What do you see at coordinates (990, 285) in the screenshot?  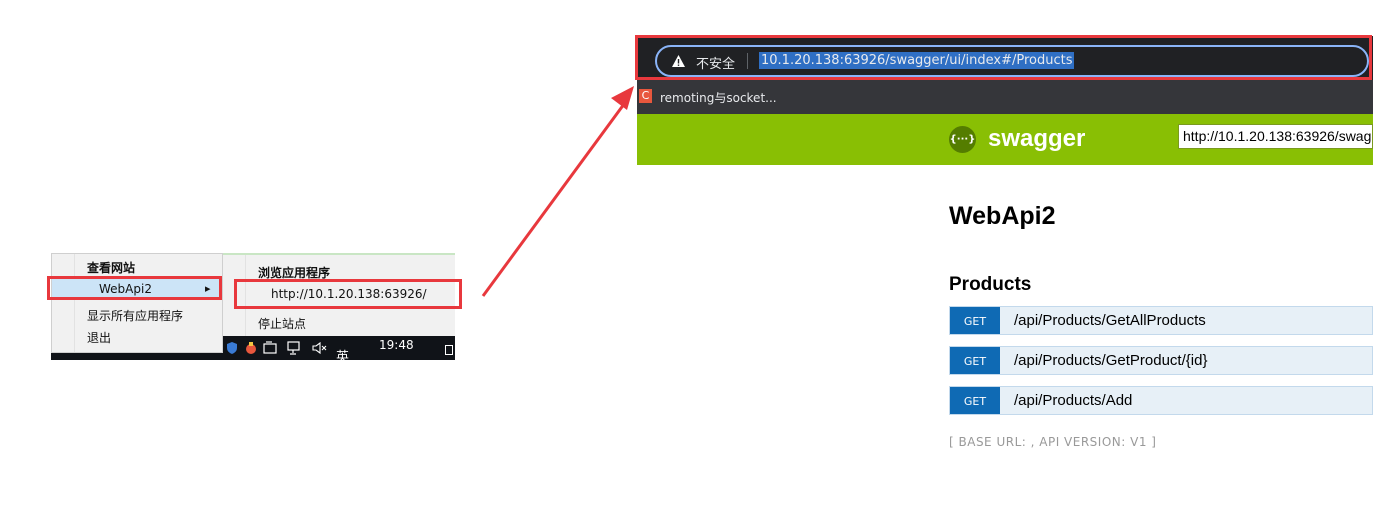 I see `resource-section-products: Products` at bounding box center [990, 285].